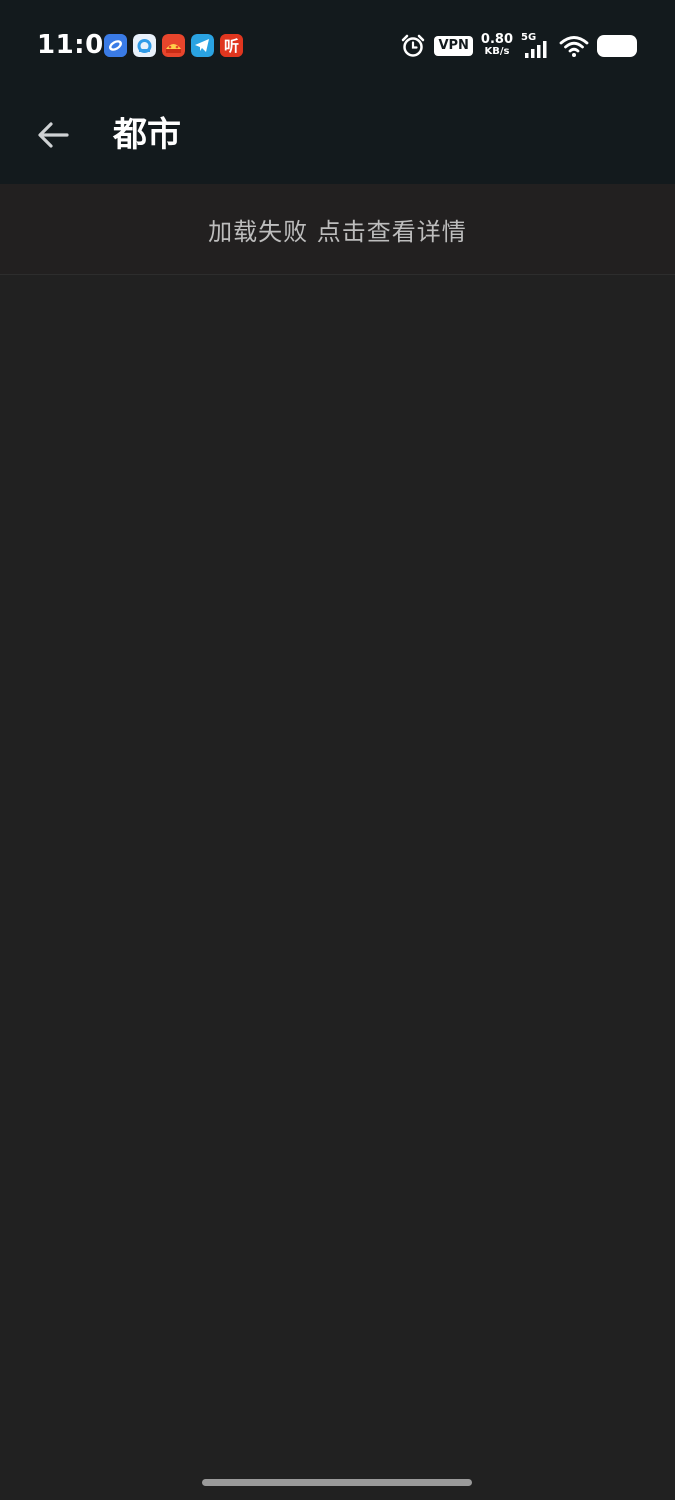 This screenshot has width=675, height=1500. I want to click on vpn-badge: VPN, so click(453, 46).